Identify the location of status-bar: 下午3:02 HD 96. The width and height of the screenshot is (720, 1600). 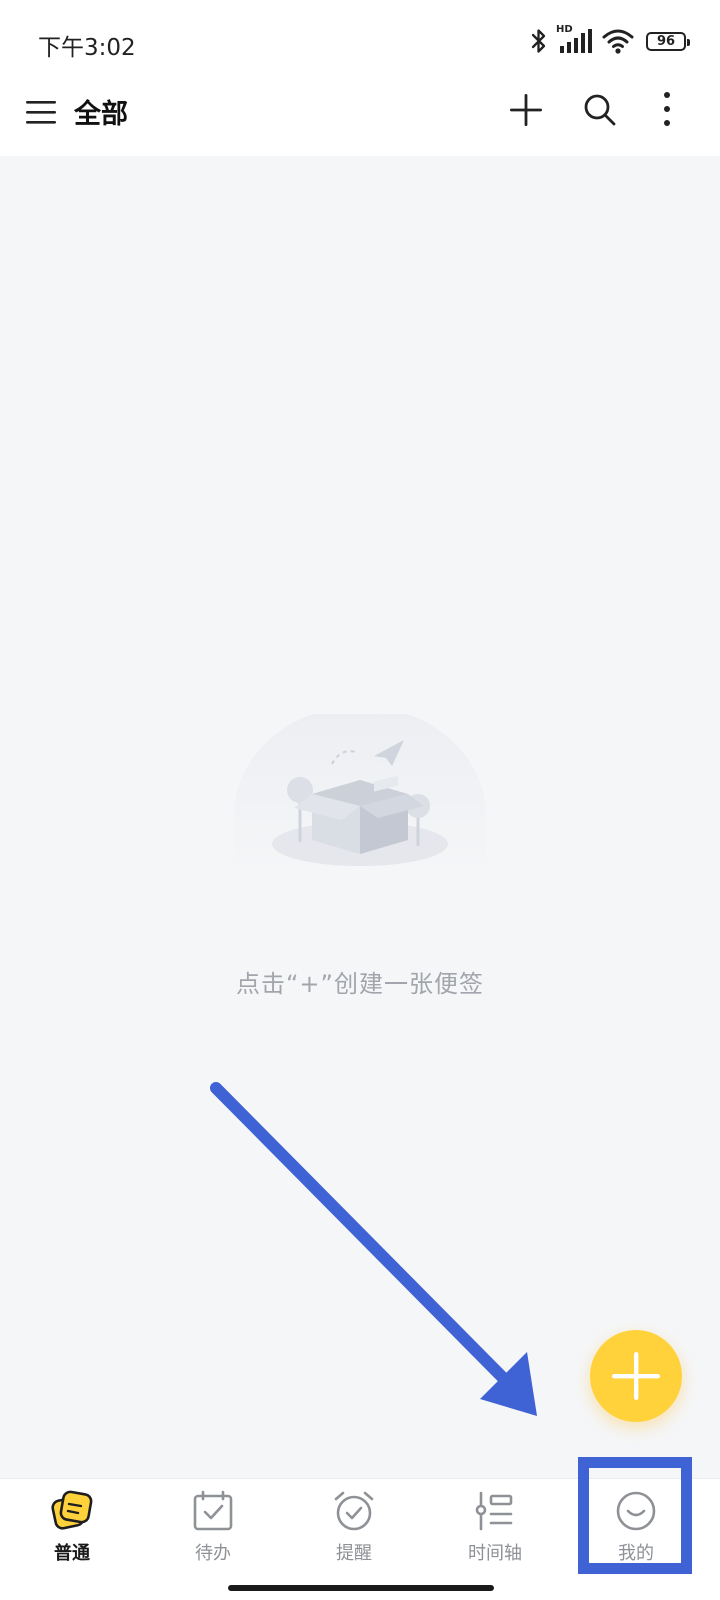
(360, 42).